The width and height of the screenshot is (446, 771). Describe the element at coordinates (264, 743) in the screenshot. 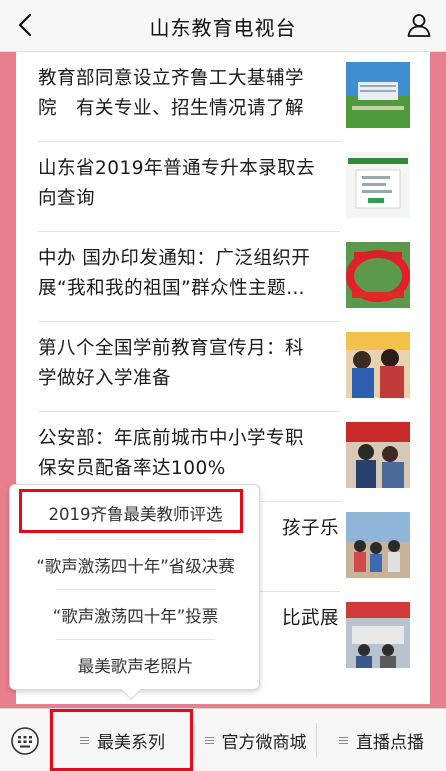

I see `menu-button-label: 官方微商城` at that location.